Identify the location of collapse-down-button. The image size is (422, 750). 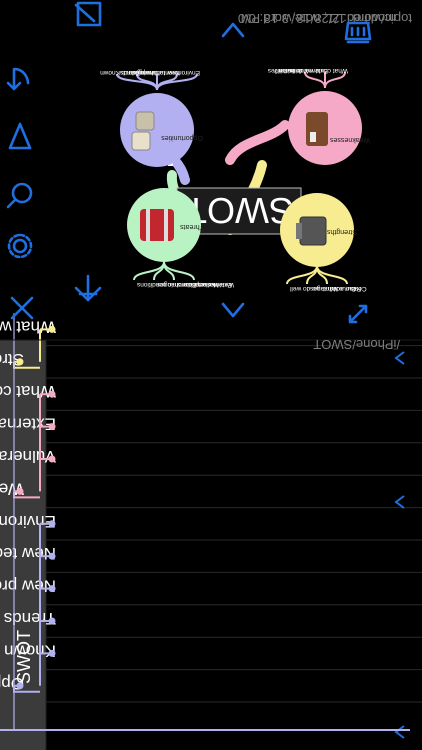
(233, 310).